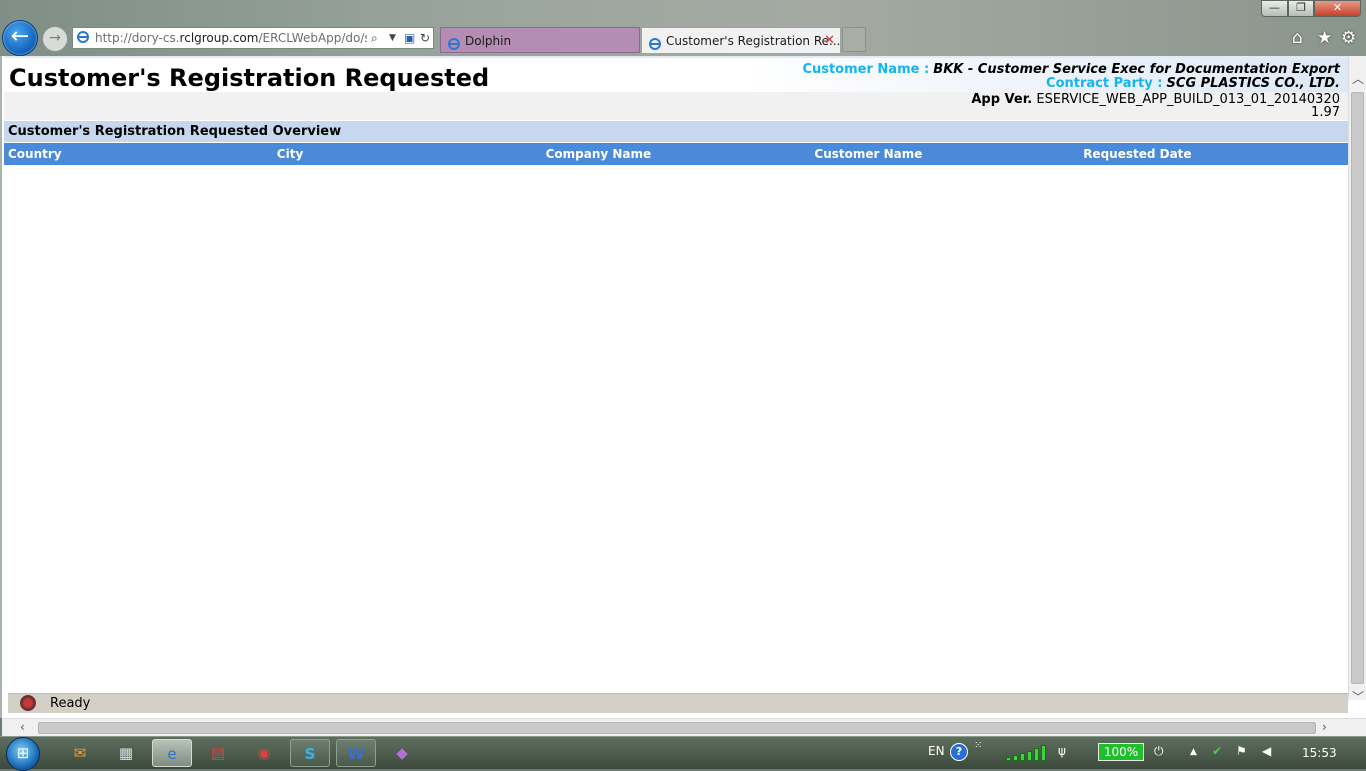  Describe the element at coordinates (1188, 99) in the screenshot. I see `app-version-value: ESERVICE_WEB_APP_BUILD_013_01_20140320` at that location.